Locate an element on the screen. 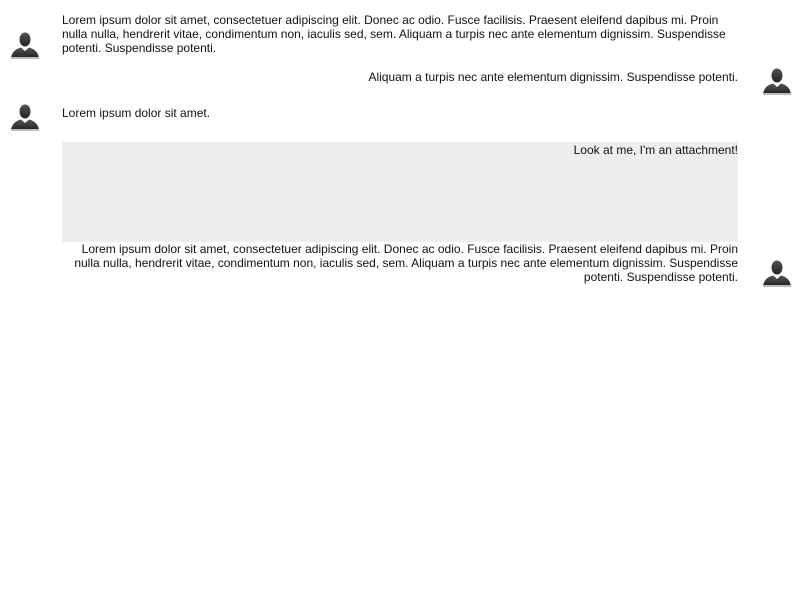 This screenshot has height=600, width=800. attachment-label: Look at me, I'm an attachment! is located at coordinates (655, 150).